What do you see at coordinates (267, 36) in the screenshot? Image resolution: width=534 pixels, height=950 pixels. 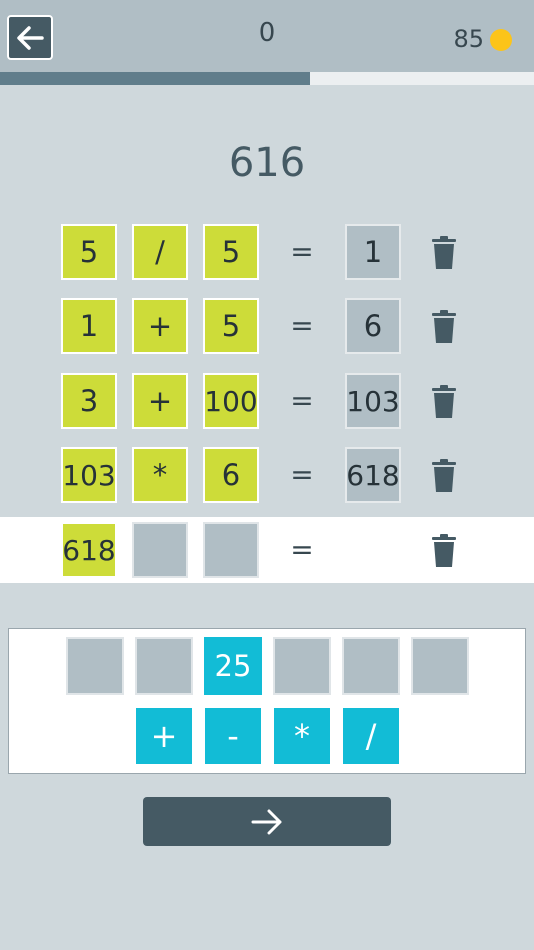 I see `header-bar: 0 85` at bounding box center [267, 36].